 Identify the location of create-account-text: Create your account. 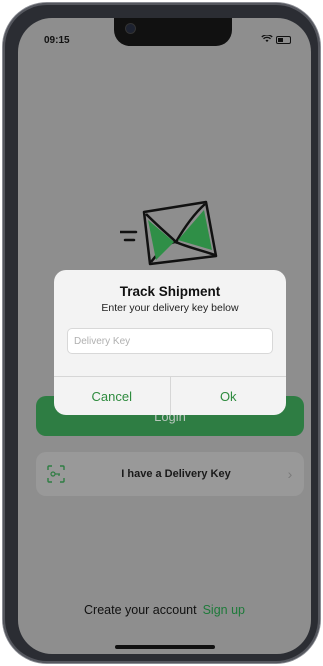
(140, 610).